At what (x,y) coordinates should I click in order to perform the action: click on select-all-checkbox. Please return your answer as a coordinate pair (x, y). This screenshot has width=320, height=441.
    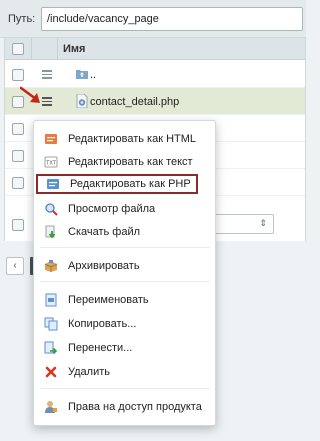
    Looking at the image, I should click on (18, 49).